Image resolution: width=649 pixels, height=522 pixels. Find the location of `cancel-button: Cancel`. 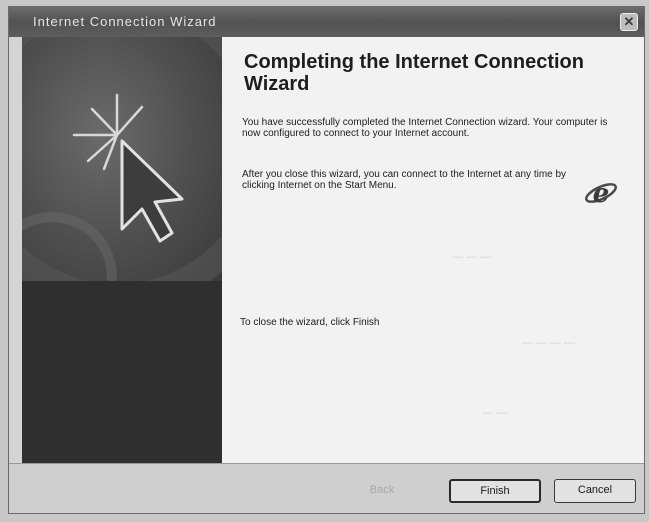

cancel-button: Cancel is located at coordinates (595, 491).